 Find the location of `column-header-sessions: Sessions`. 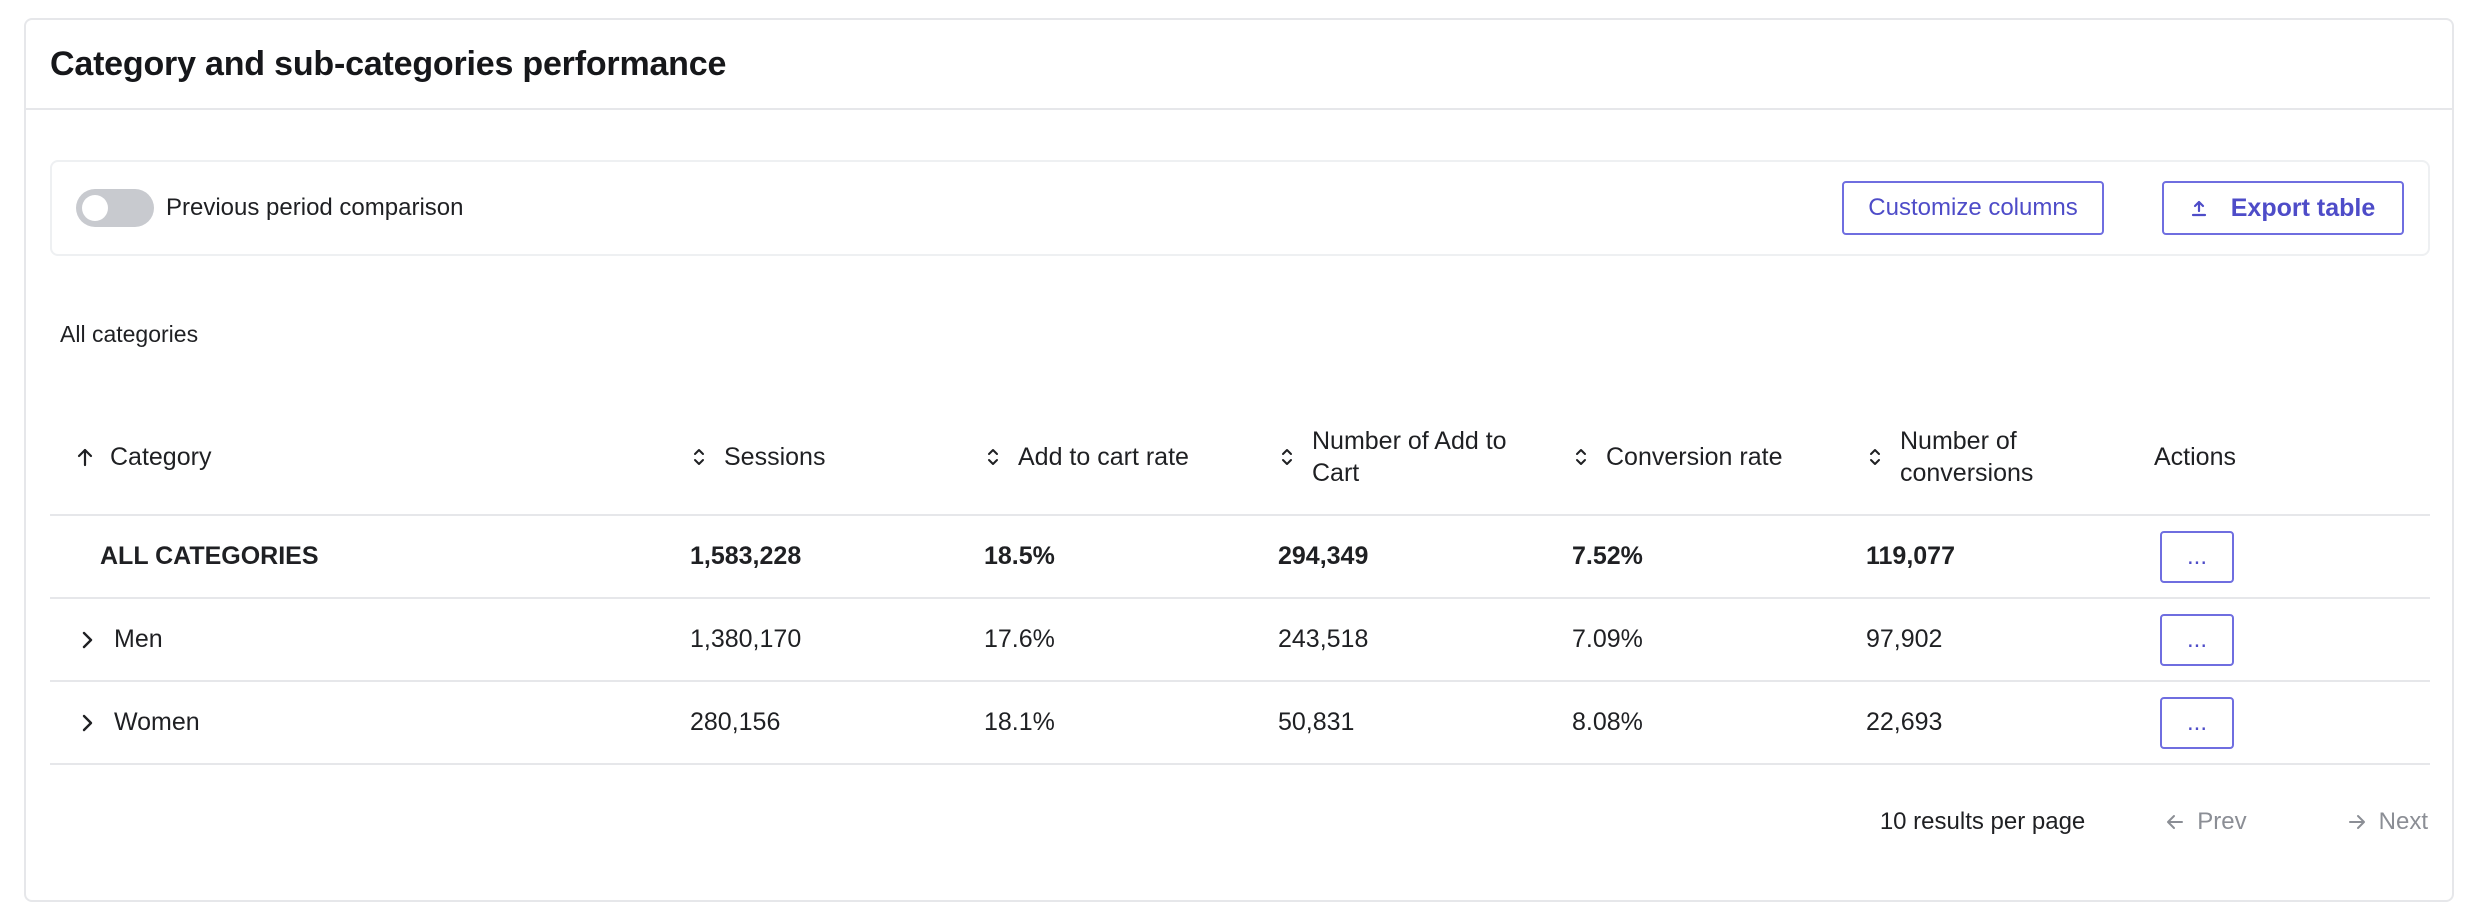

column-header-sessions: Sessions is located at coordinates (837, 457).